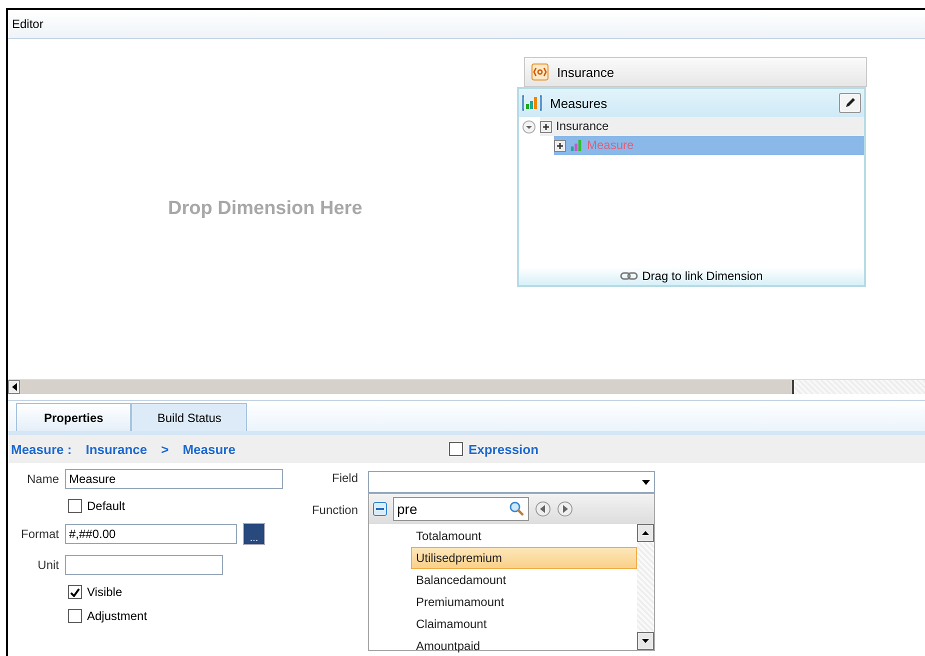  Describe the element at coordinates (511, 482) in the screenshot. I see `field-dropdown` at that location.